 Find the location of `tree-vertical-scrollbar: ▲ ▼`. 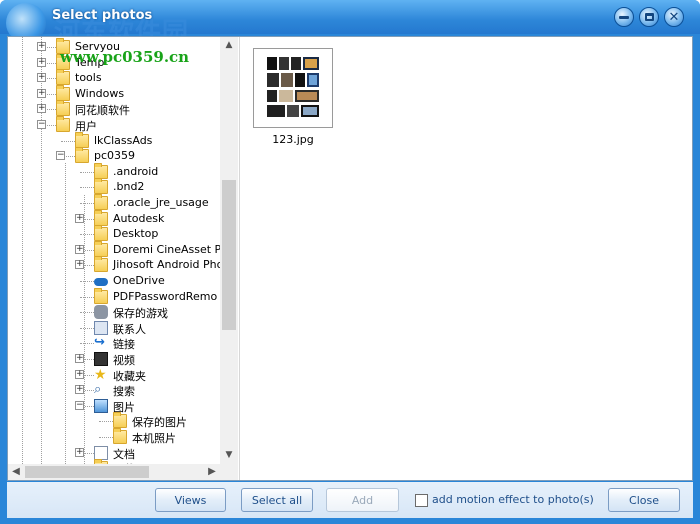

tree-vertical-scrollbar: ▲ ▼ is located at coordinates (229, 250).